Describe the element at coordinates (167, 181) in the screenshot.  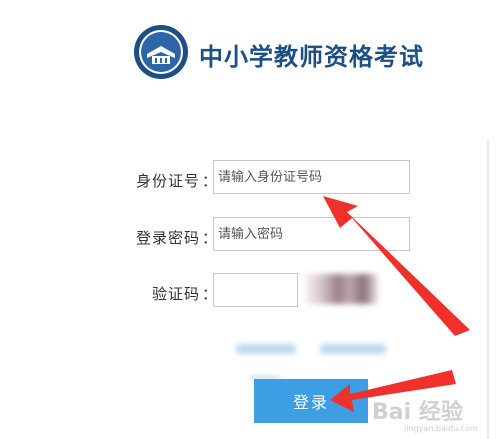
I see `id-number-label: 身份证号` at that location.